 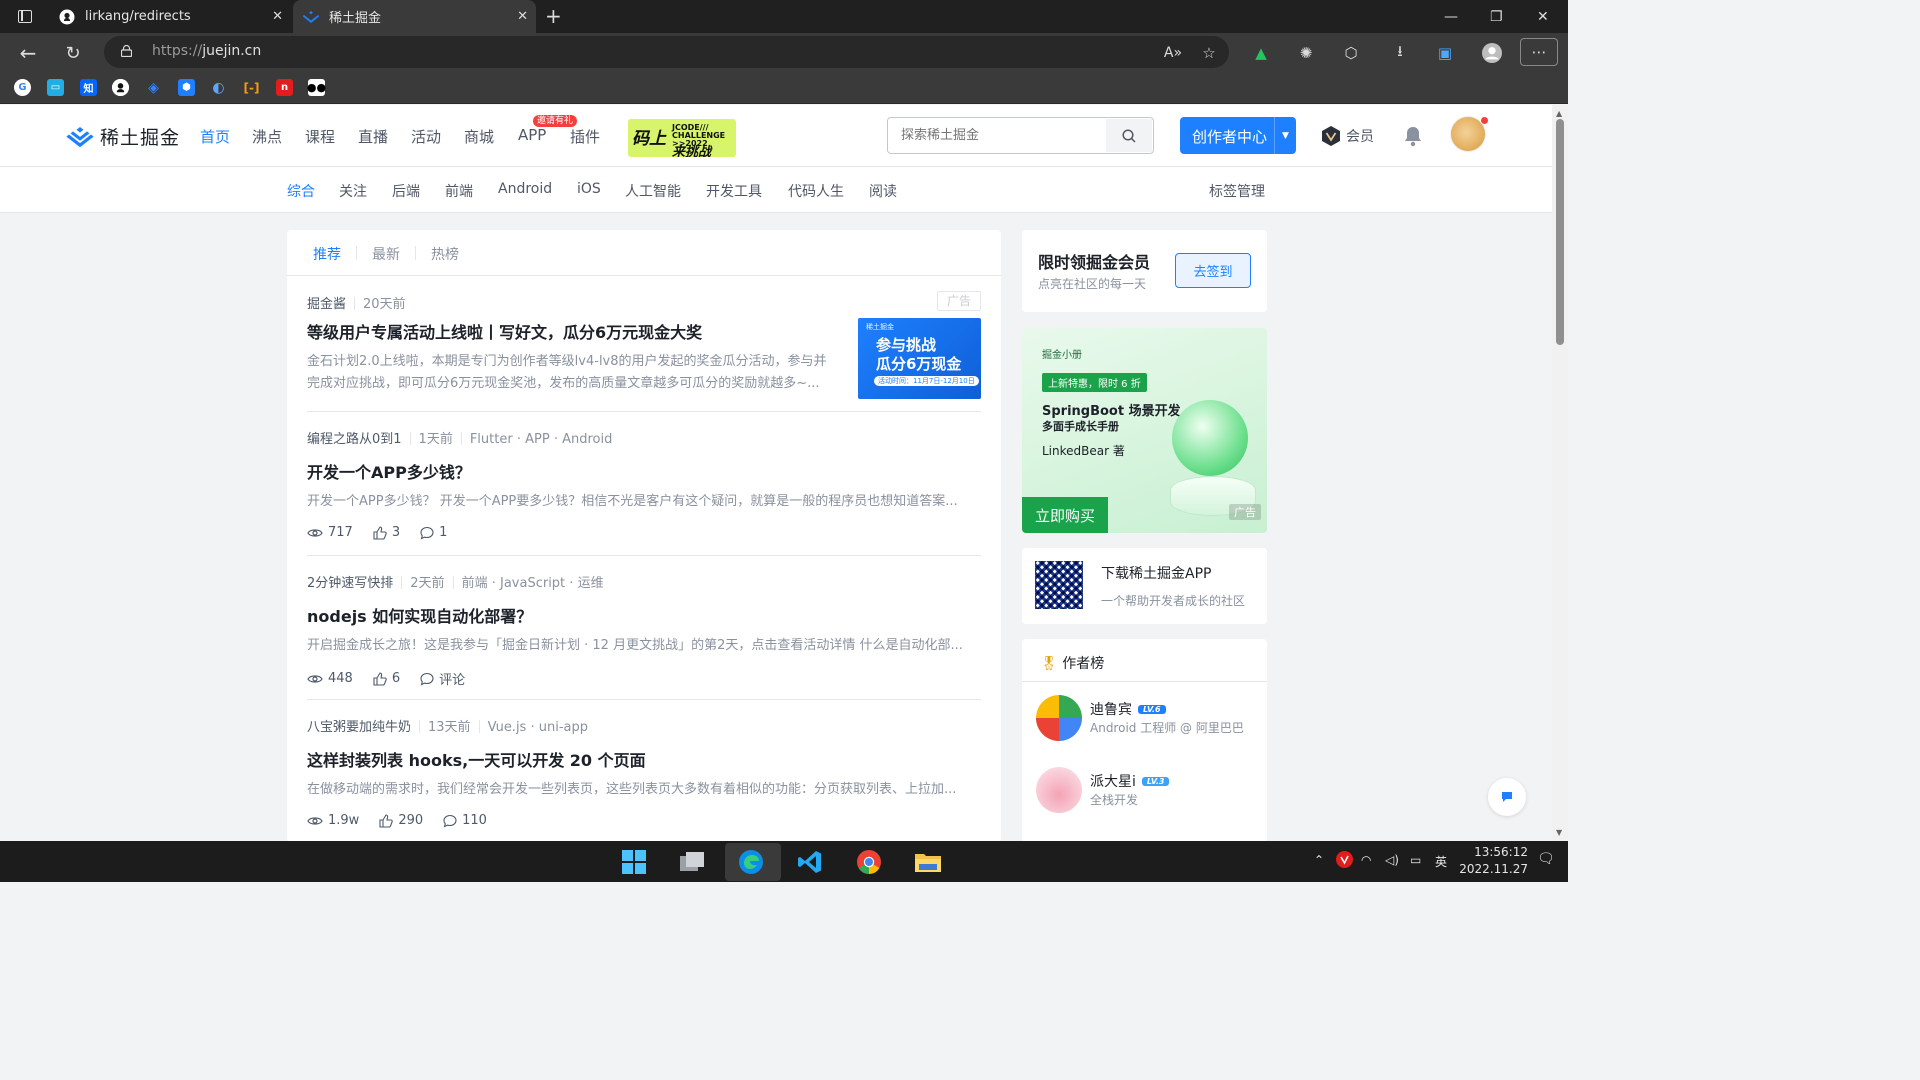 What do you see at coordinates (883, 191) in the screenshot?
I see `category-reading: 阅读` at bounding box center [883, 191].